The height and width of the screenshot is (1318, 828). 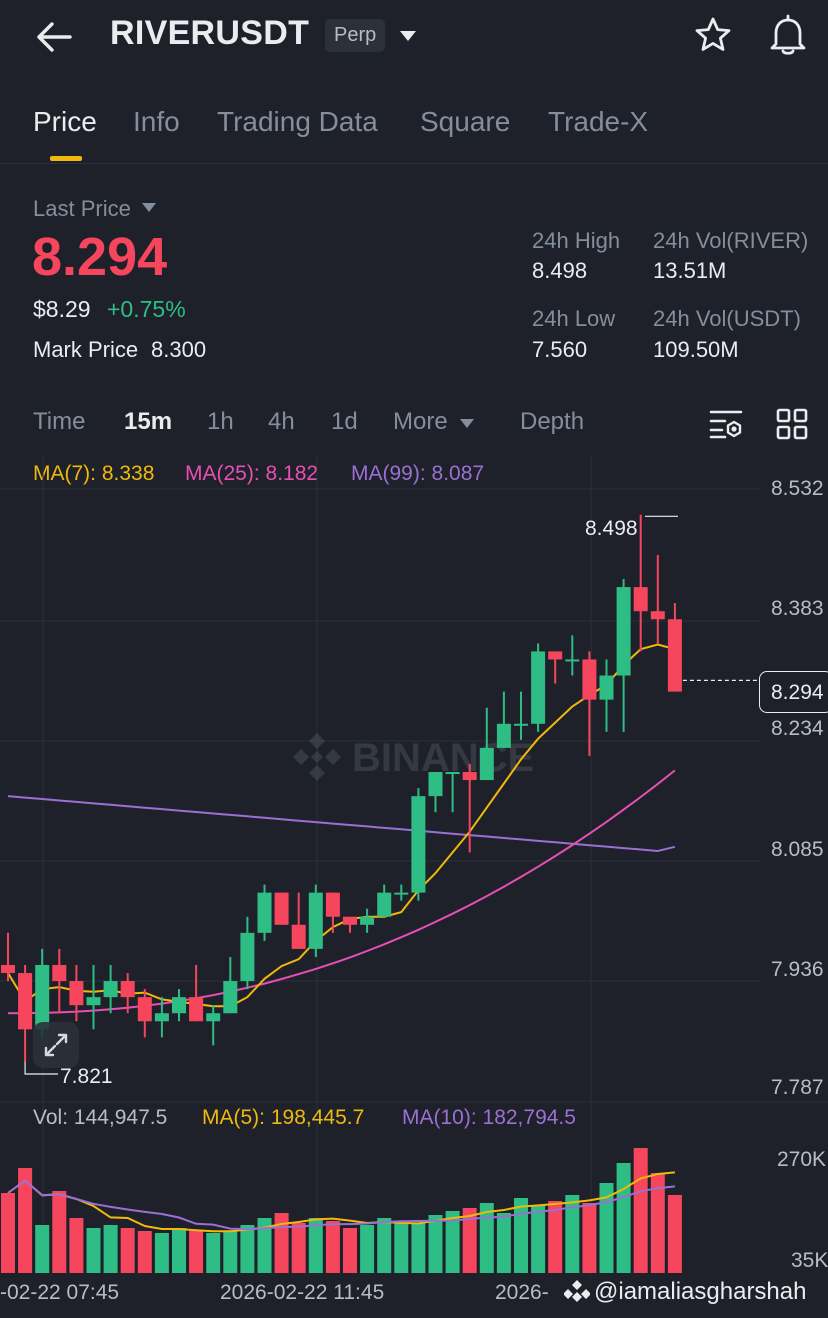 I want to click on tab-trade-x: Trade-X, so click(x=598, y=122).